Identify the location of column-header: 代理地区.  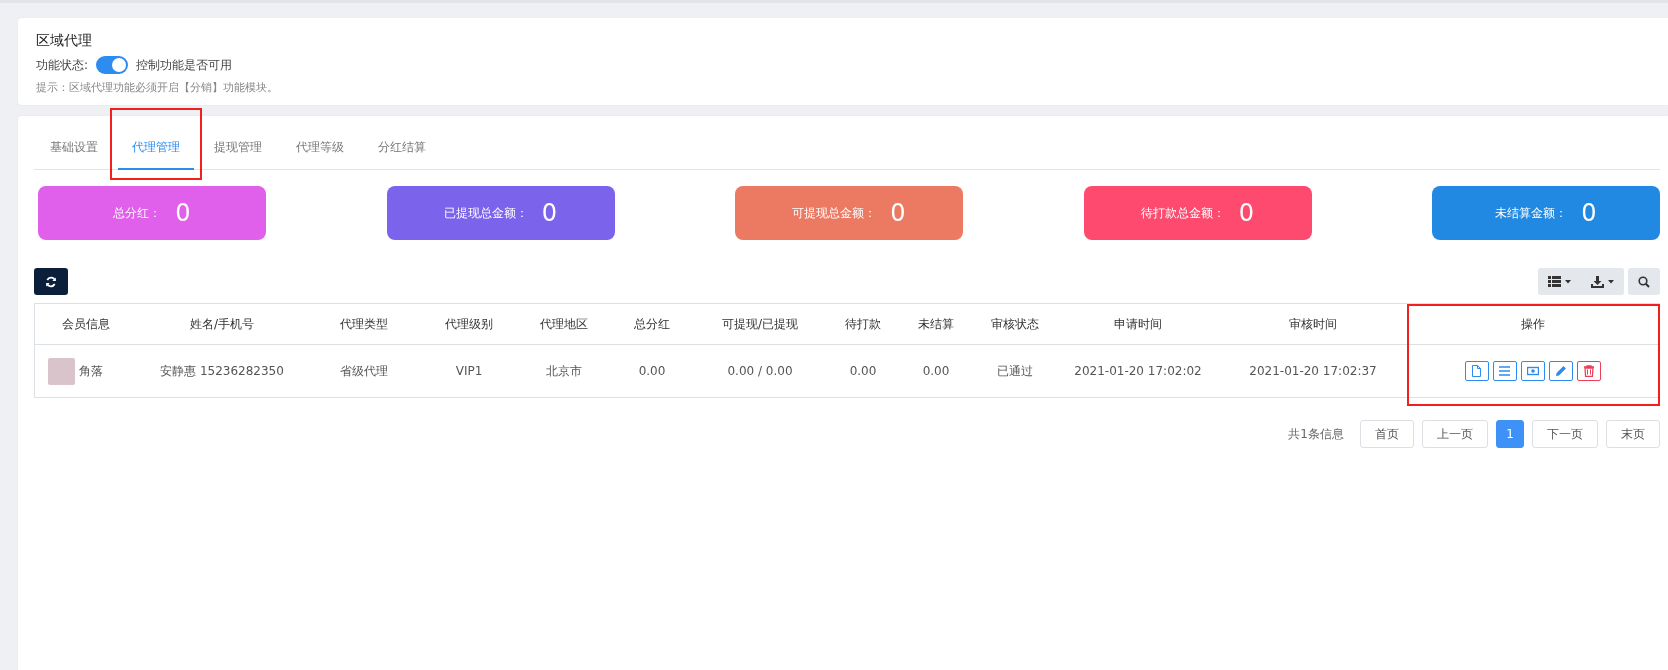
(564, 324).